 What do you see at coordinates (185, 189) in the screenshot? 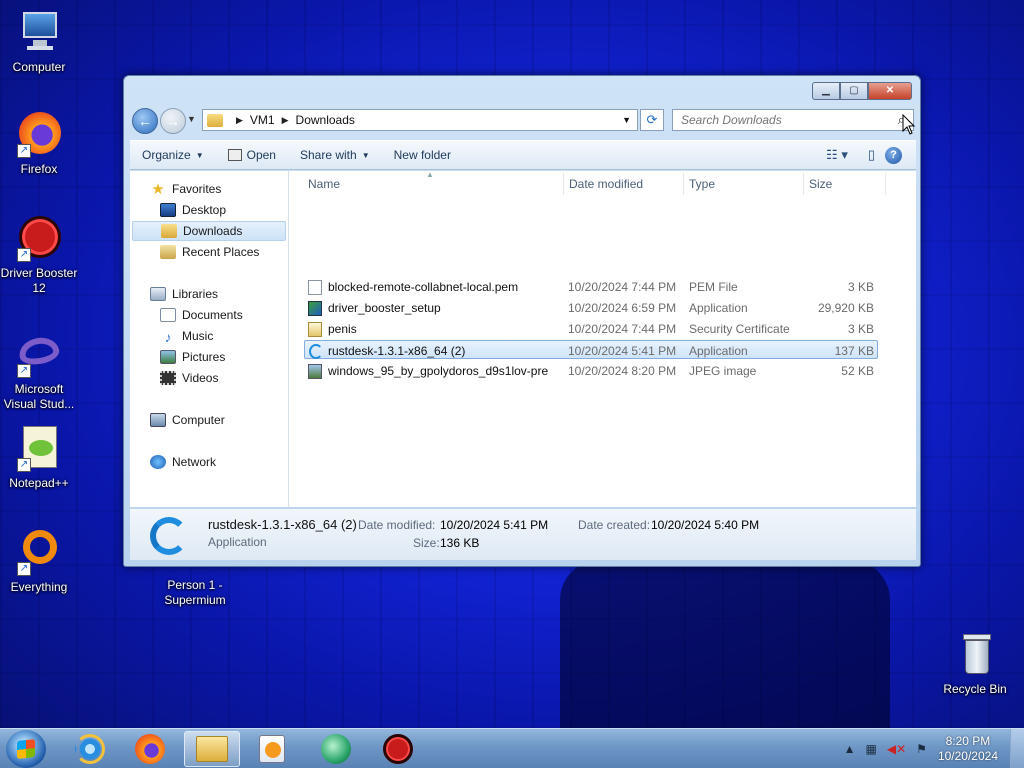
I see `nav-favorites: ★ Favorites` at bounding box center [185, 189].